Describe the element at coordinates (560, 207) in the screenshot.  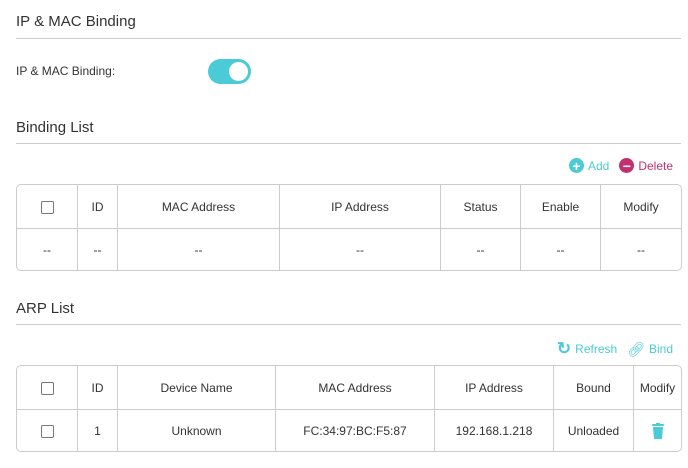
I see `col-enable: Enable` at that location.